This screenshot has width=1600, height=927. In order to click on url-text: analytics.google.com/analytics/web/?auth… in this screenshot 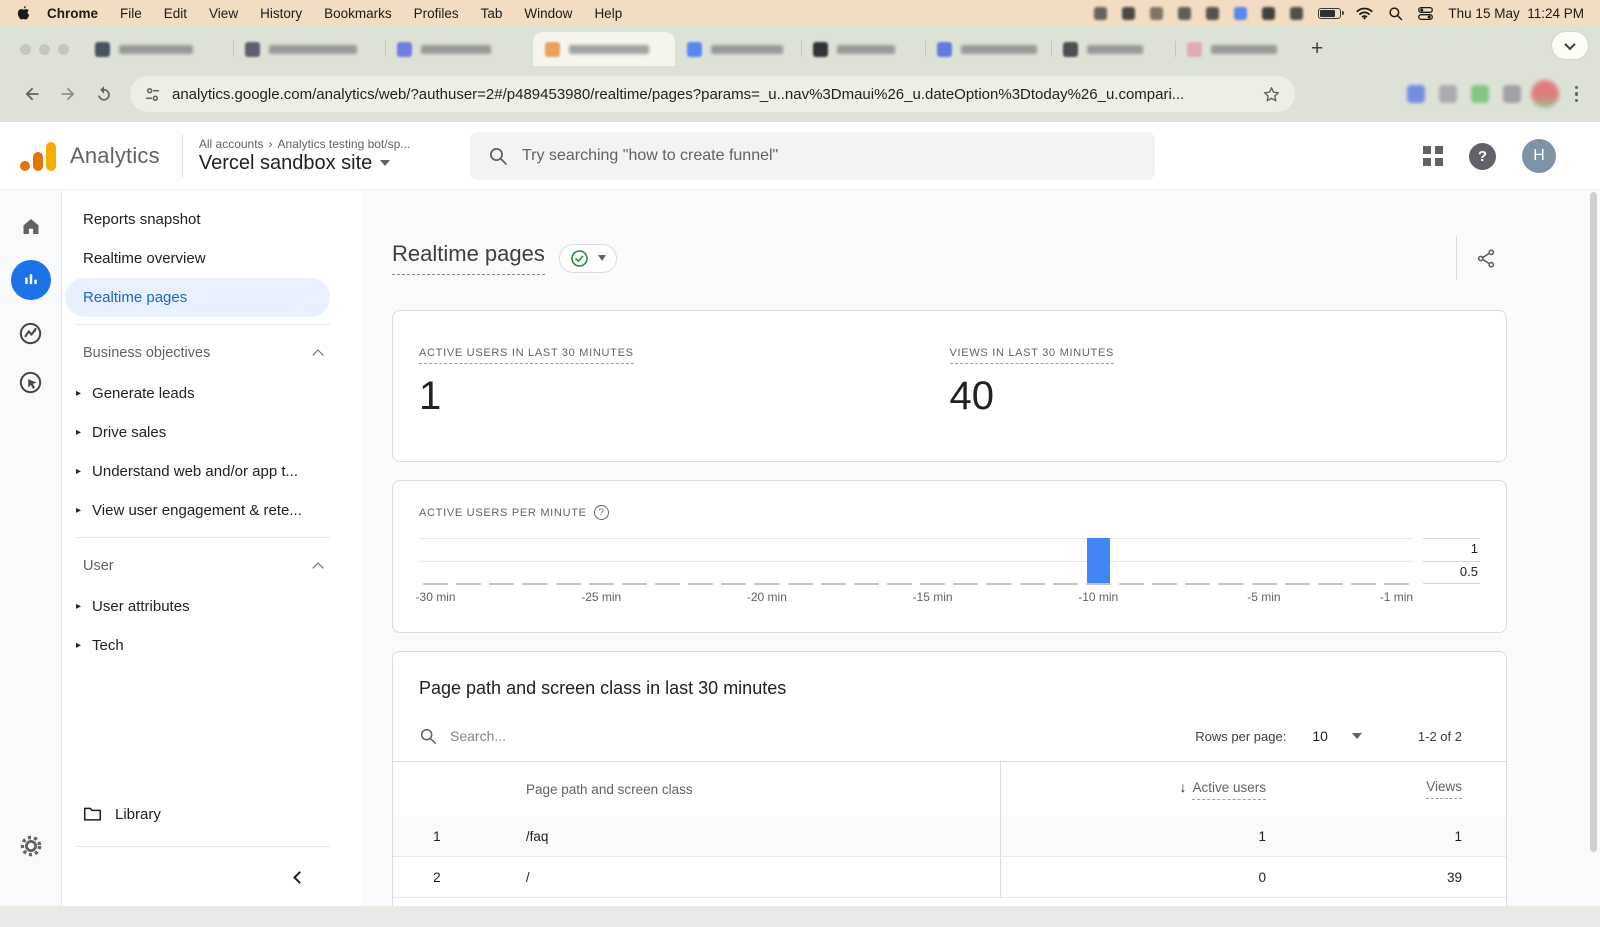, I will do `click(711, 94)`.